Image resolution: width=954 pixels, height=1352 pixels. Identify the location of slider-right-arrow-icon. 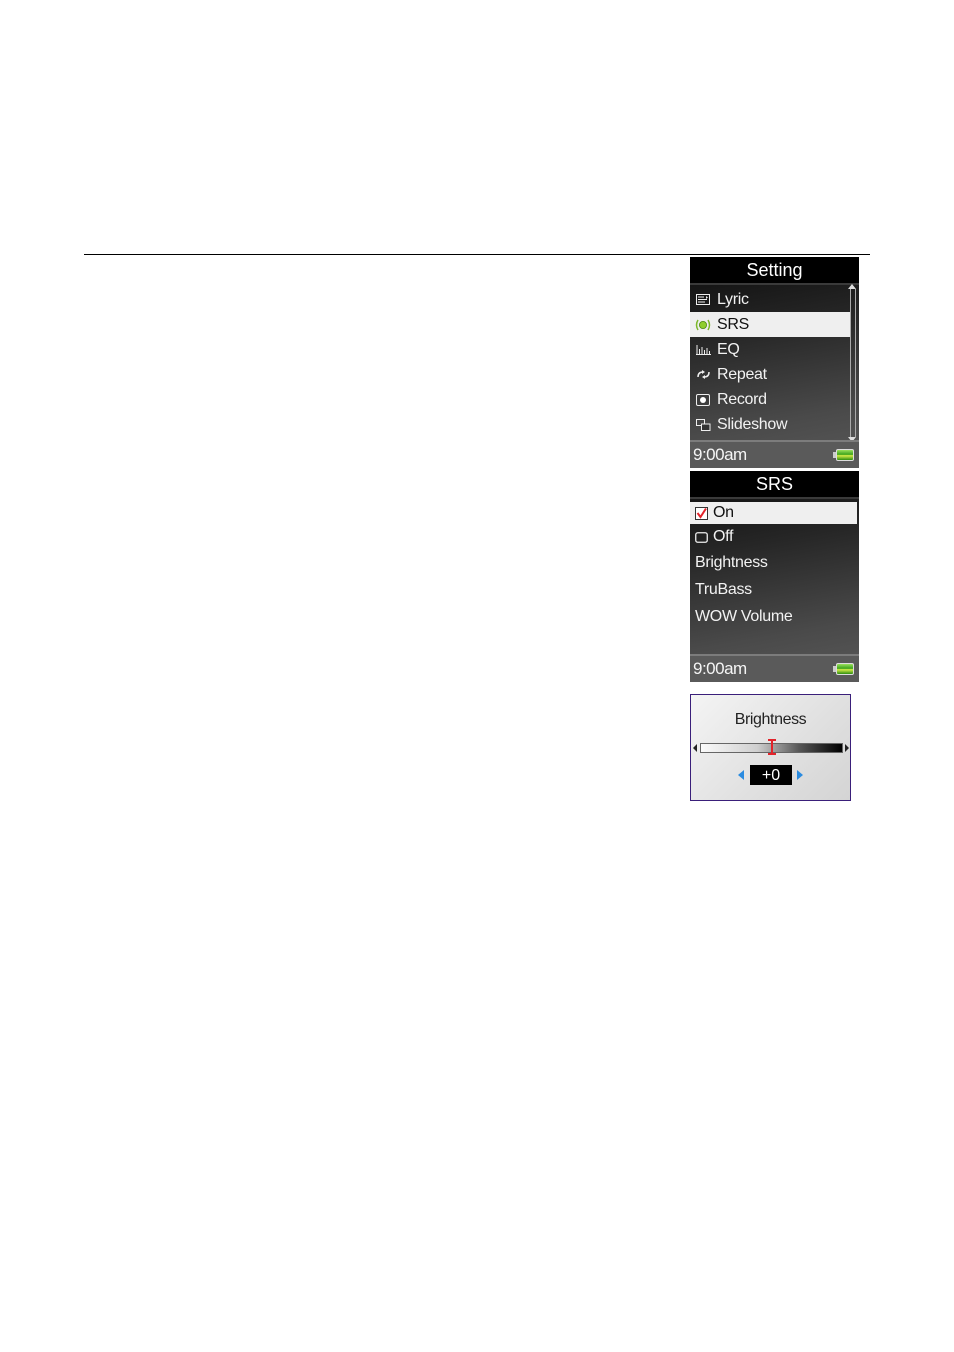
(847, 748).